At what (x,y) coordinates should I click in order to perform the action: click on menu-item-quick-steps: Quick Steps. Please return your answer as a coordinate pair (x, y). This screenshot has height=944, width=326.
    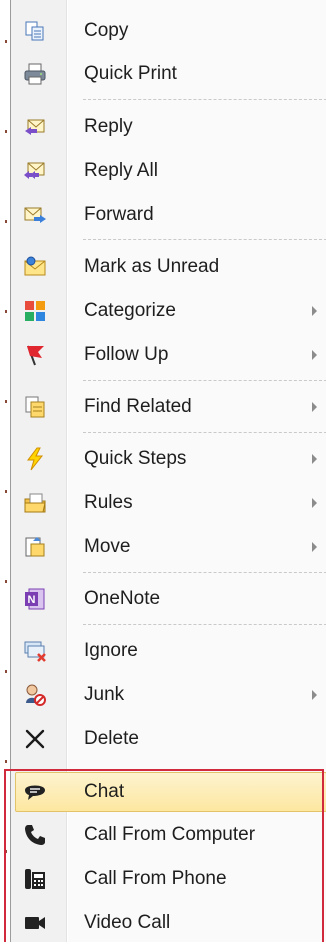
    Looking at the image, I should click on (168, 459).